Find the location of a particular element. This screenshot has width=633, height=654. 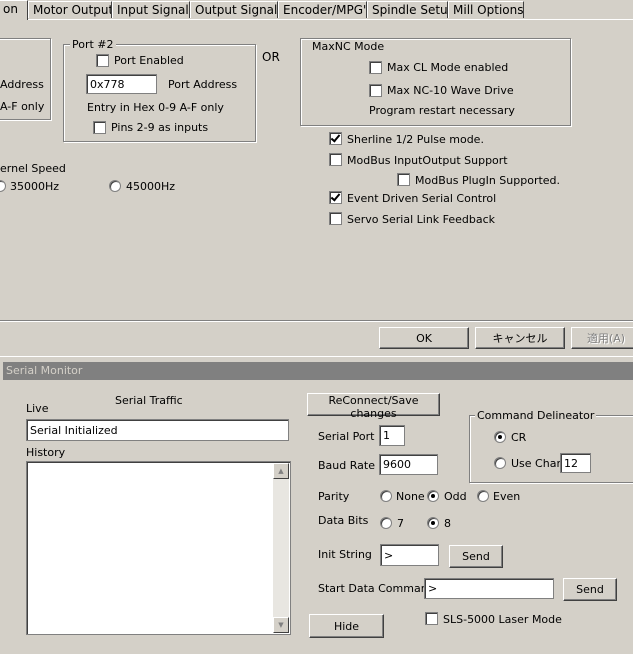

databits-8-radio is located at coordinates (433, 523).